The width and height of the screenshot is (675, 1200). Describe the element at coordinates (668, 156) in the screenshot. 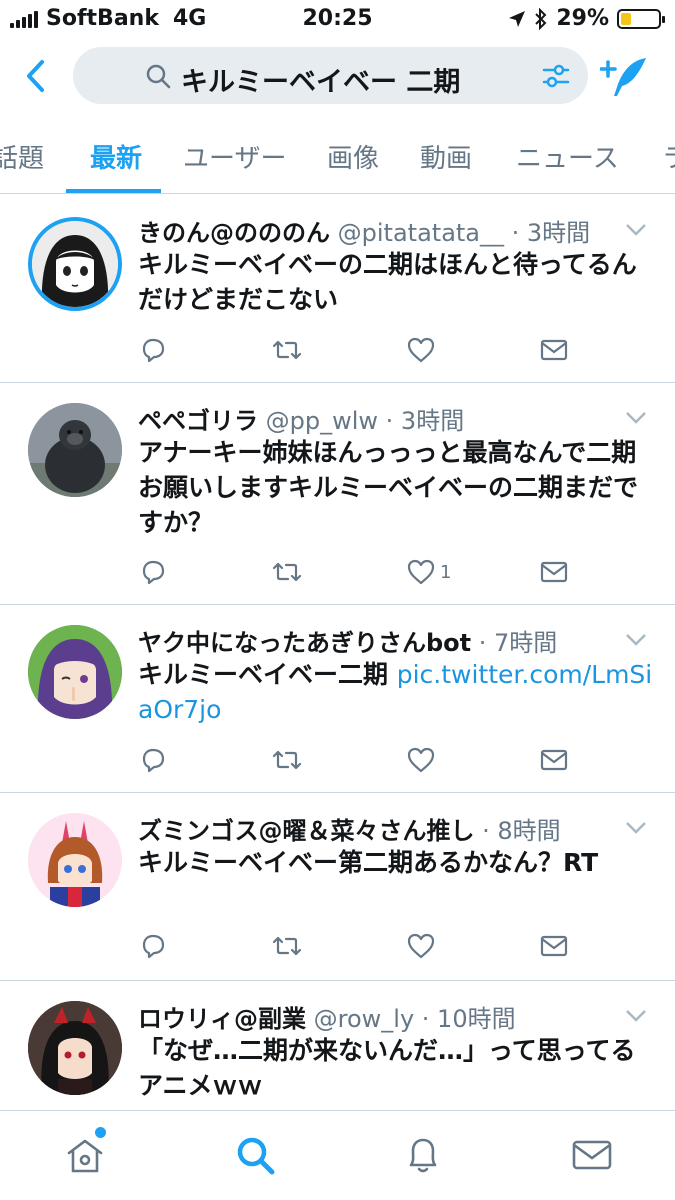

I see `tab-more: ラ` at that location.